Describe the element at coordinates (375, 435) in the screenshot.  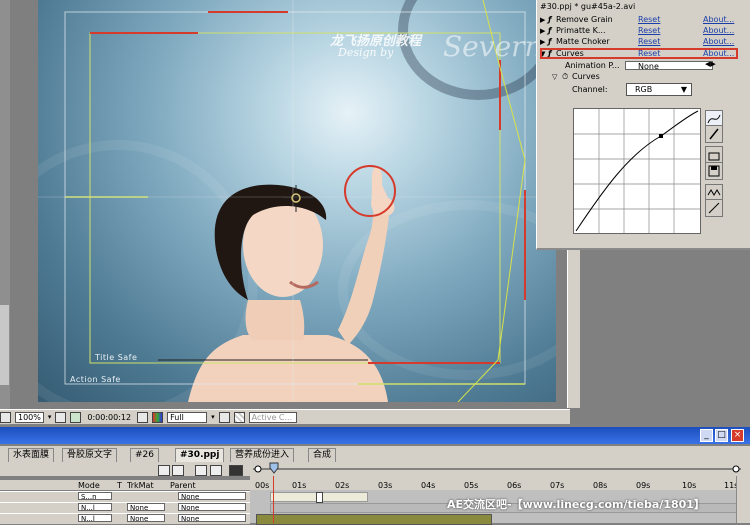
I see `timeline-title-bar` at that location.